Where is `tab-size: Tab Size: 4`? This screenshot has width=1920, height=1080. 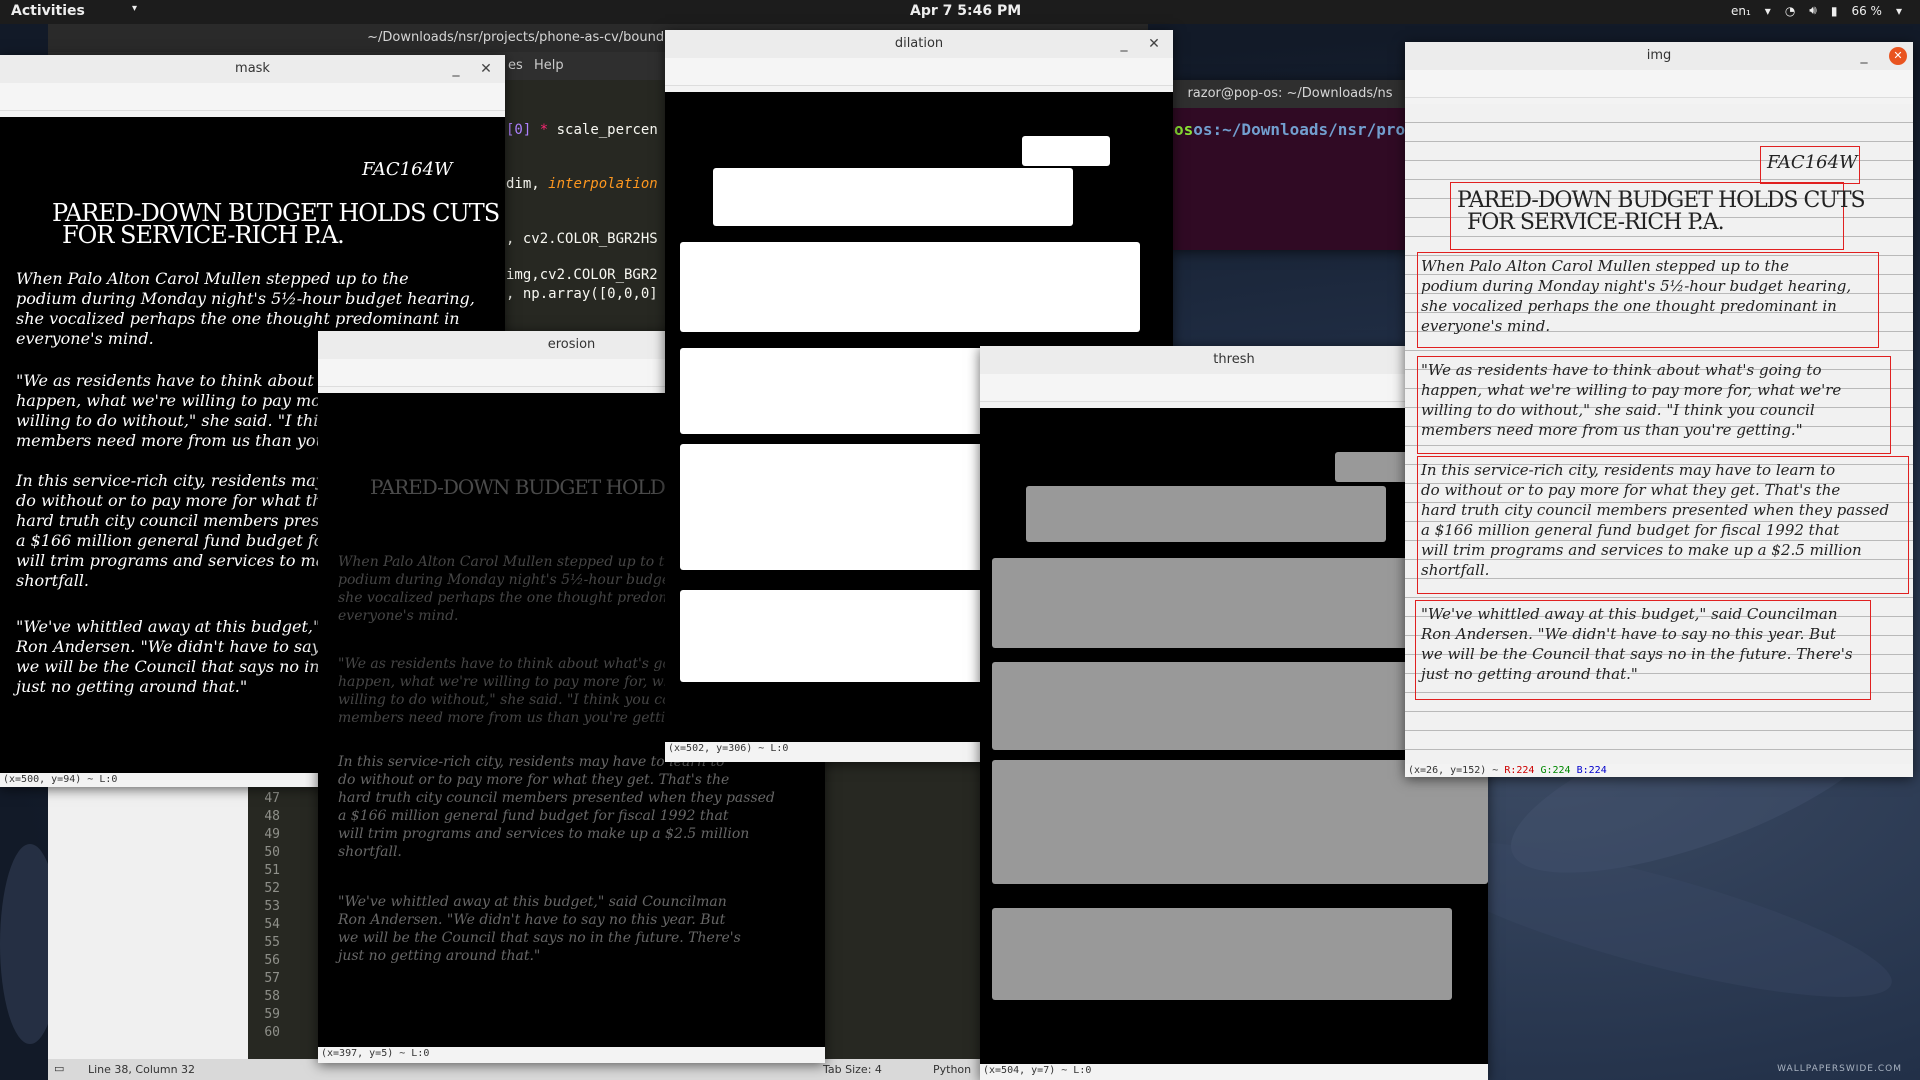
tab-size: Tab Size: 4 is located at coordinates (852, 1069).